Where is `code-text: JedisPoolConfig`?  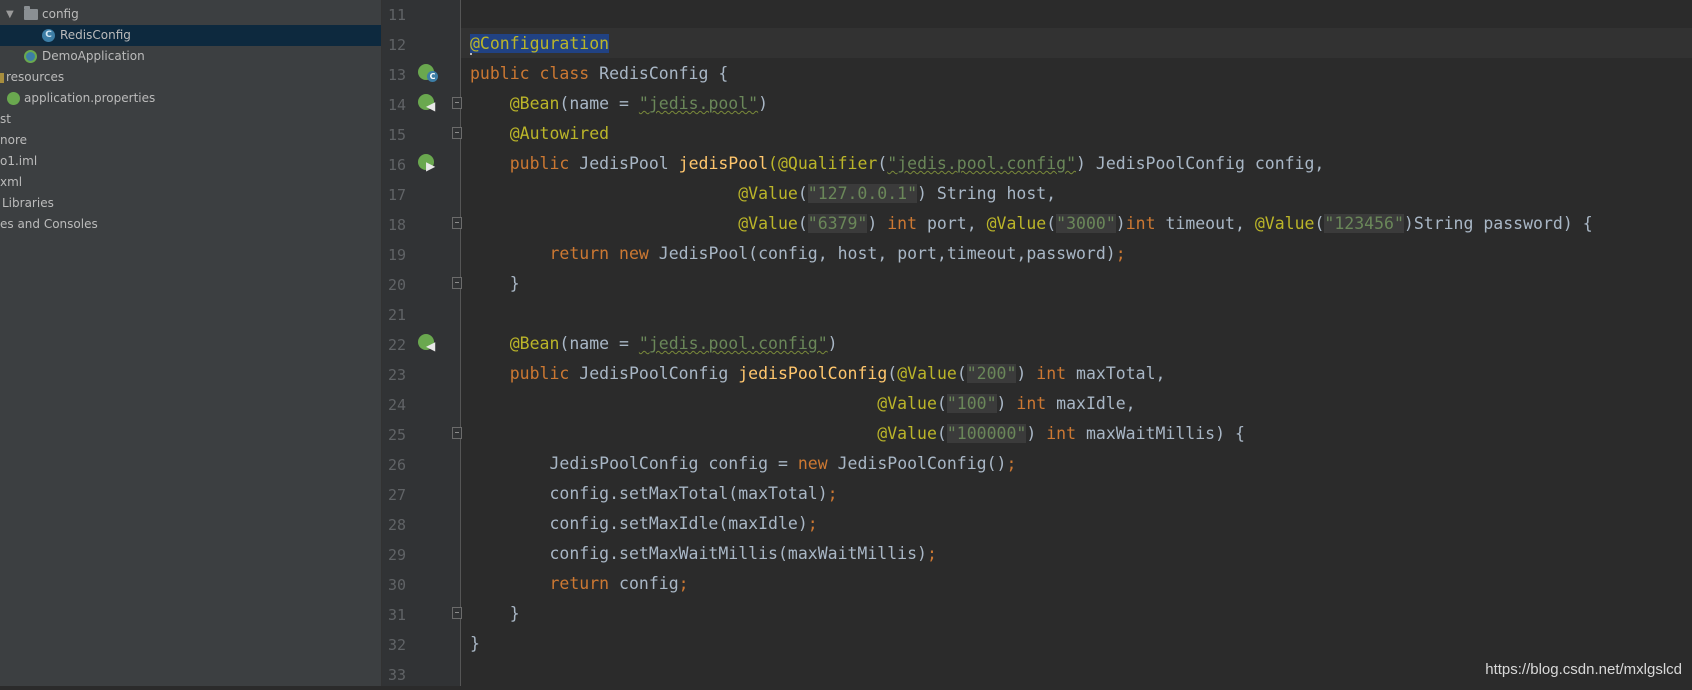 code-text: JedisPoolConfig is located at coordinates (654, 373).